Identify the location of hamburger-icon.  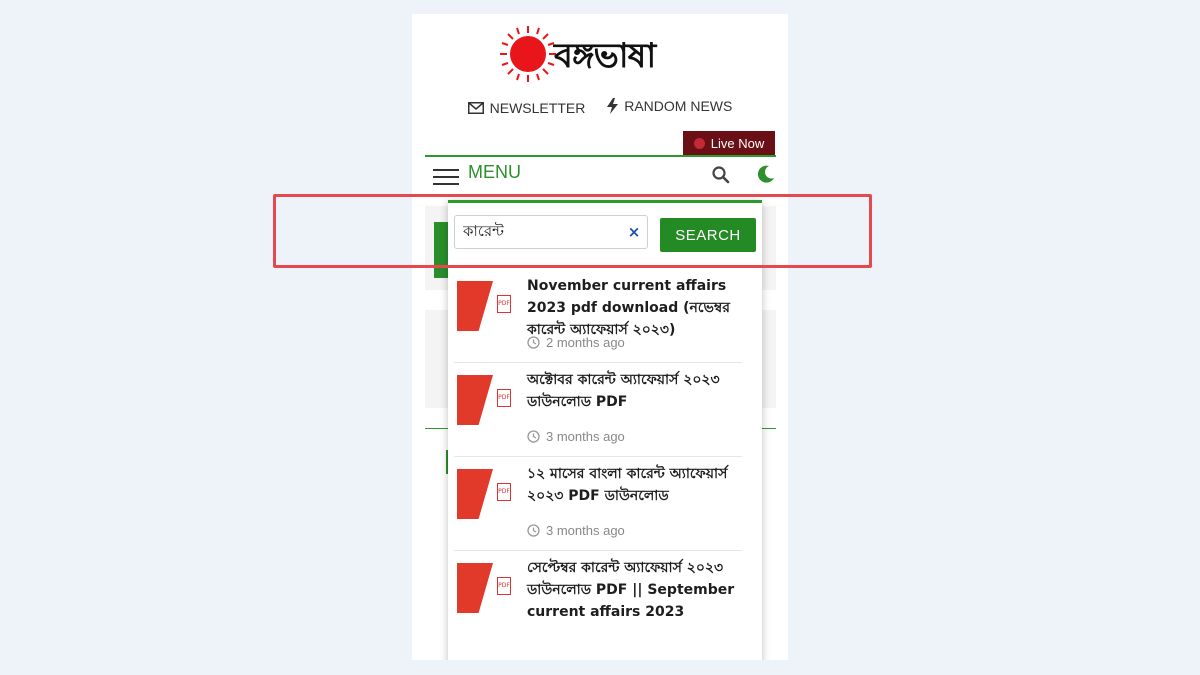
(446, 175).